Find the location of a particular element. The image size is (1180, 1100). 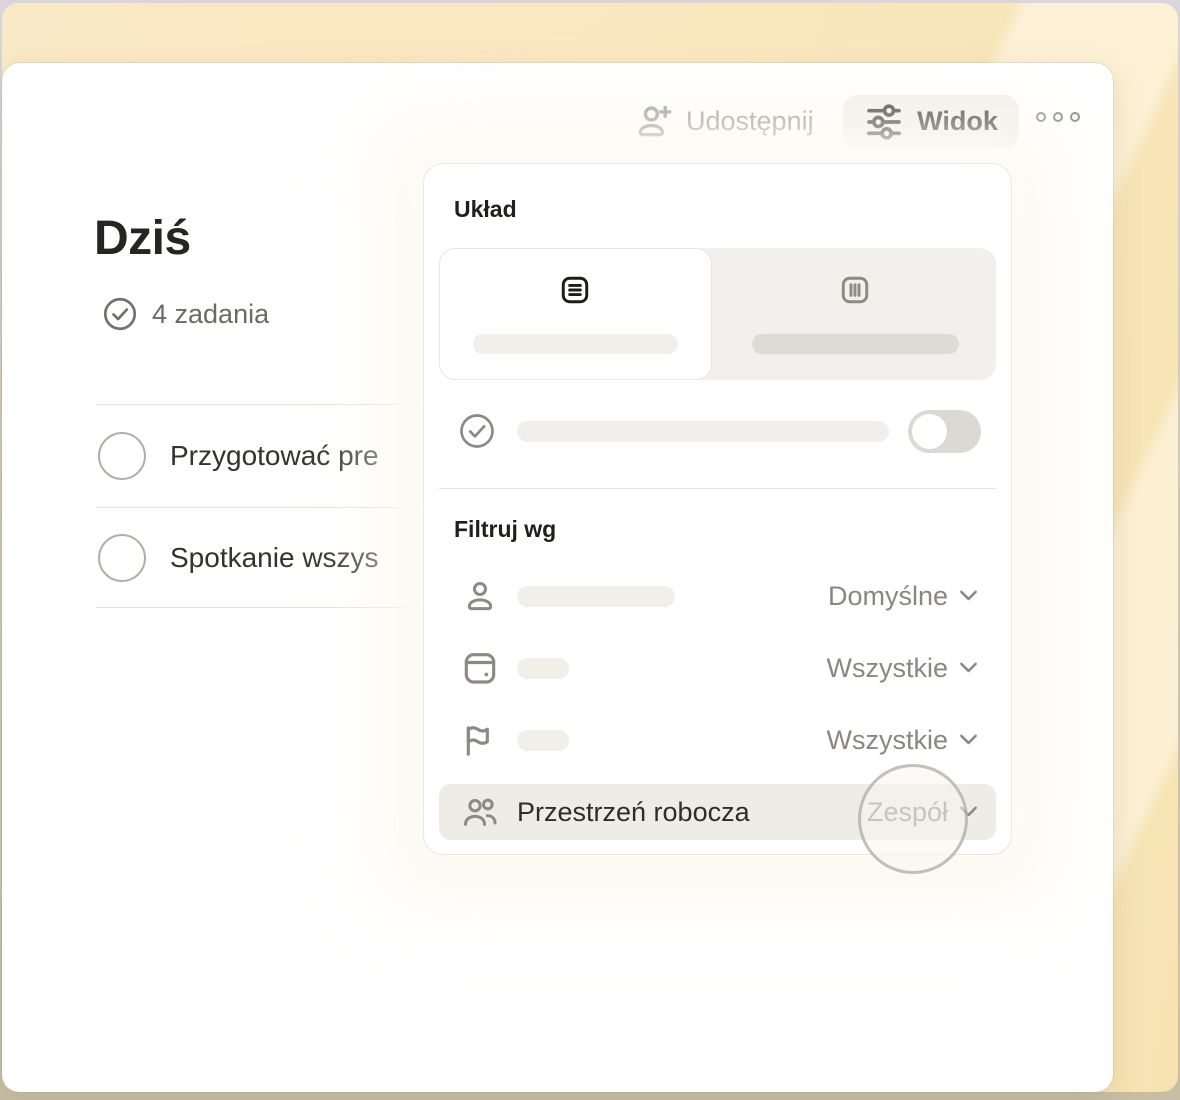

person-icon is located at coordinates (480, 596).